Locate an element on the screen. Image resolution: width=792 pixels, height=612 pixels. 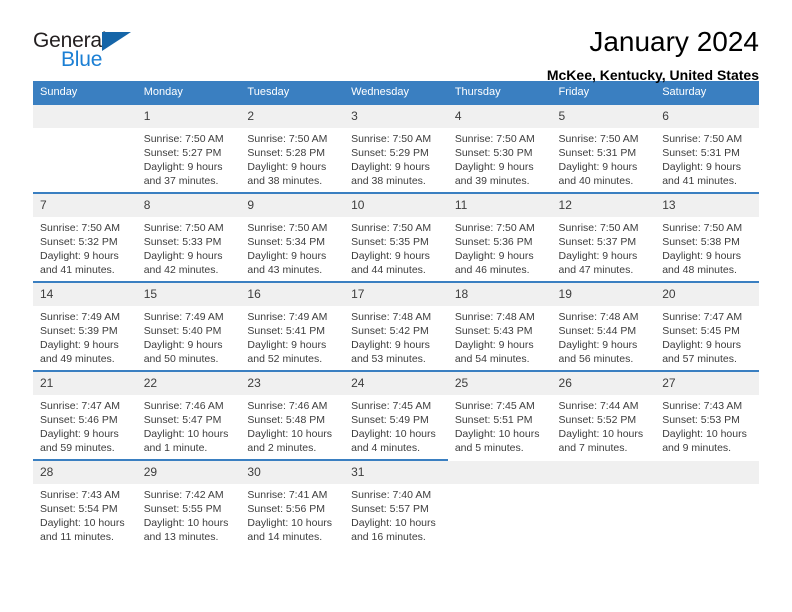
day-number: 2 is located at coordinates (292, 116).